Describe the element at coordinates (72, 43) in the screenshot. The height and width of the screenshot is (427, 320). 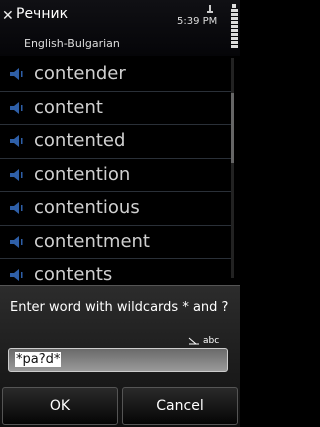
I see `dictionary-direction: English-Bulgarian` at that location.